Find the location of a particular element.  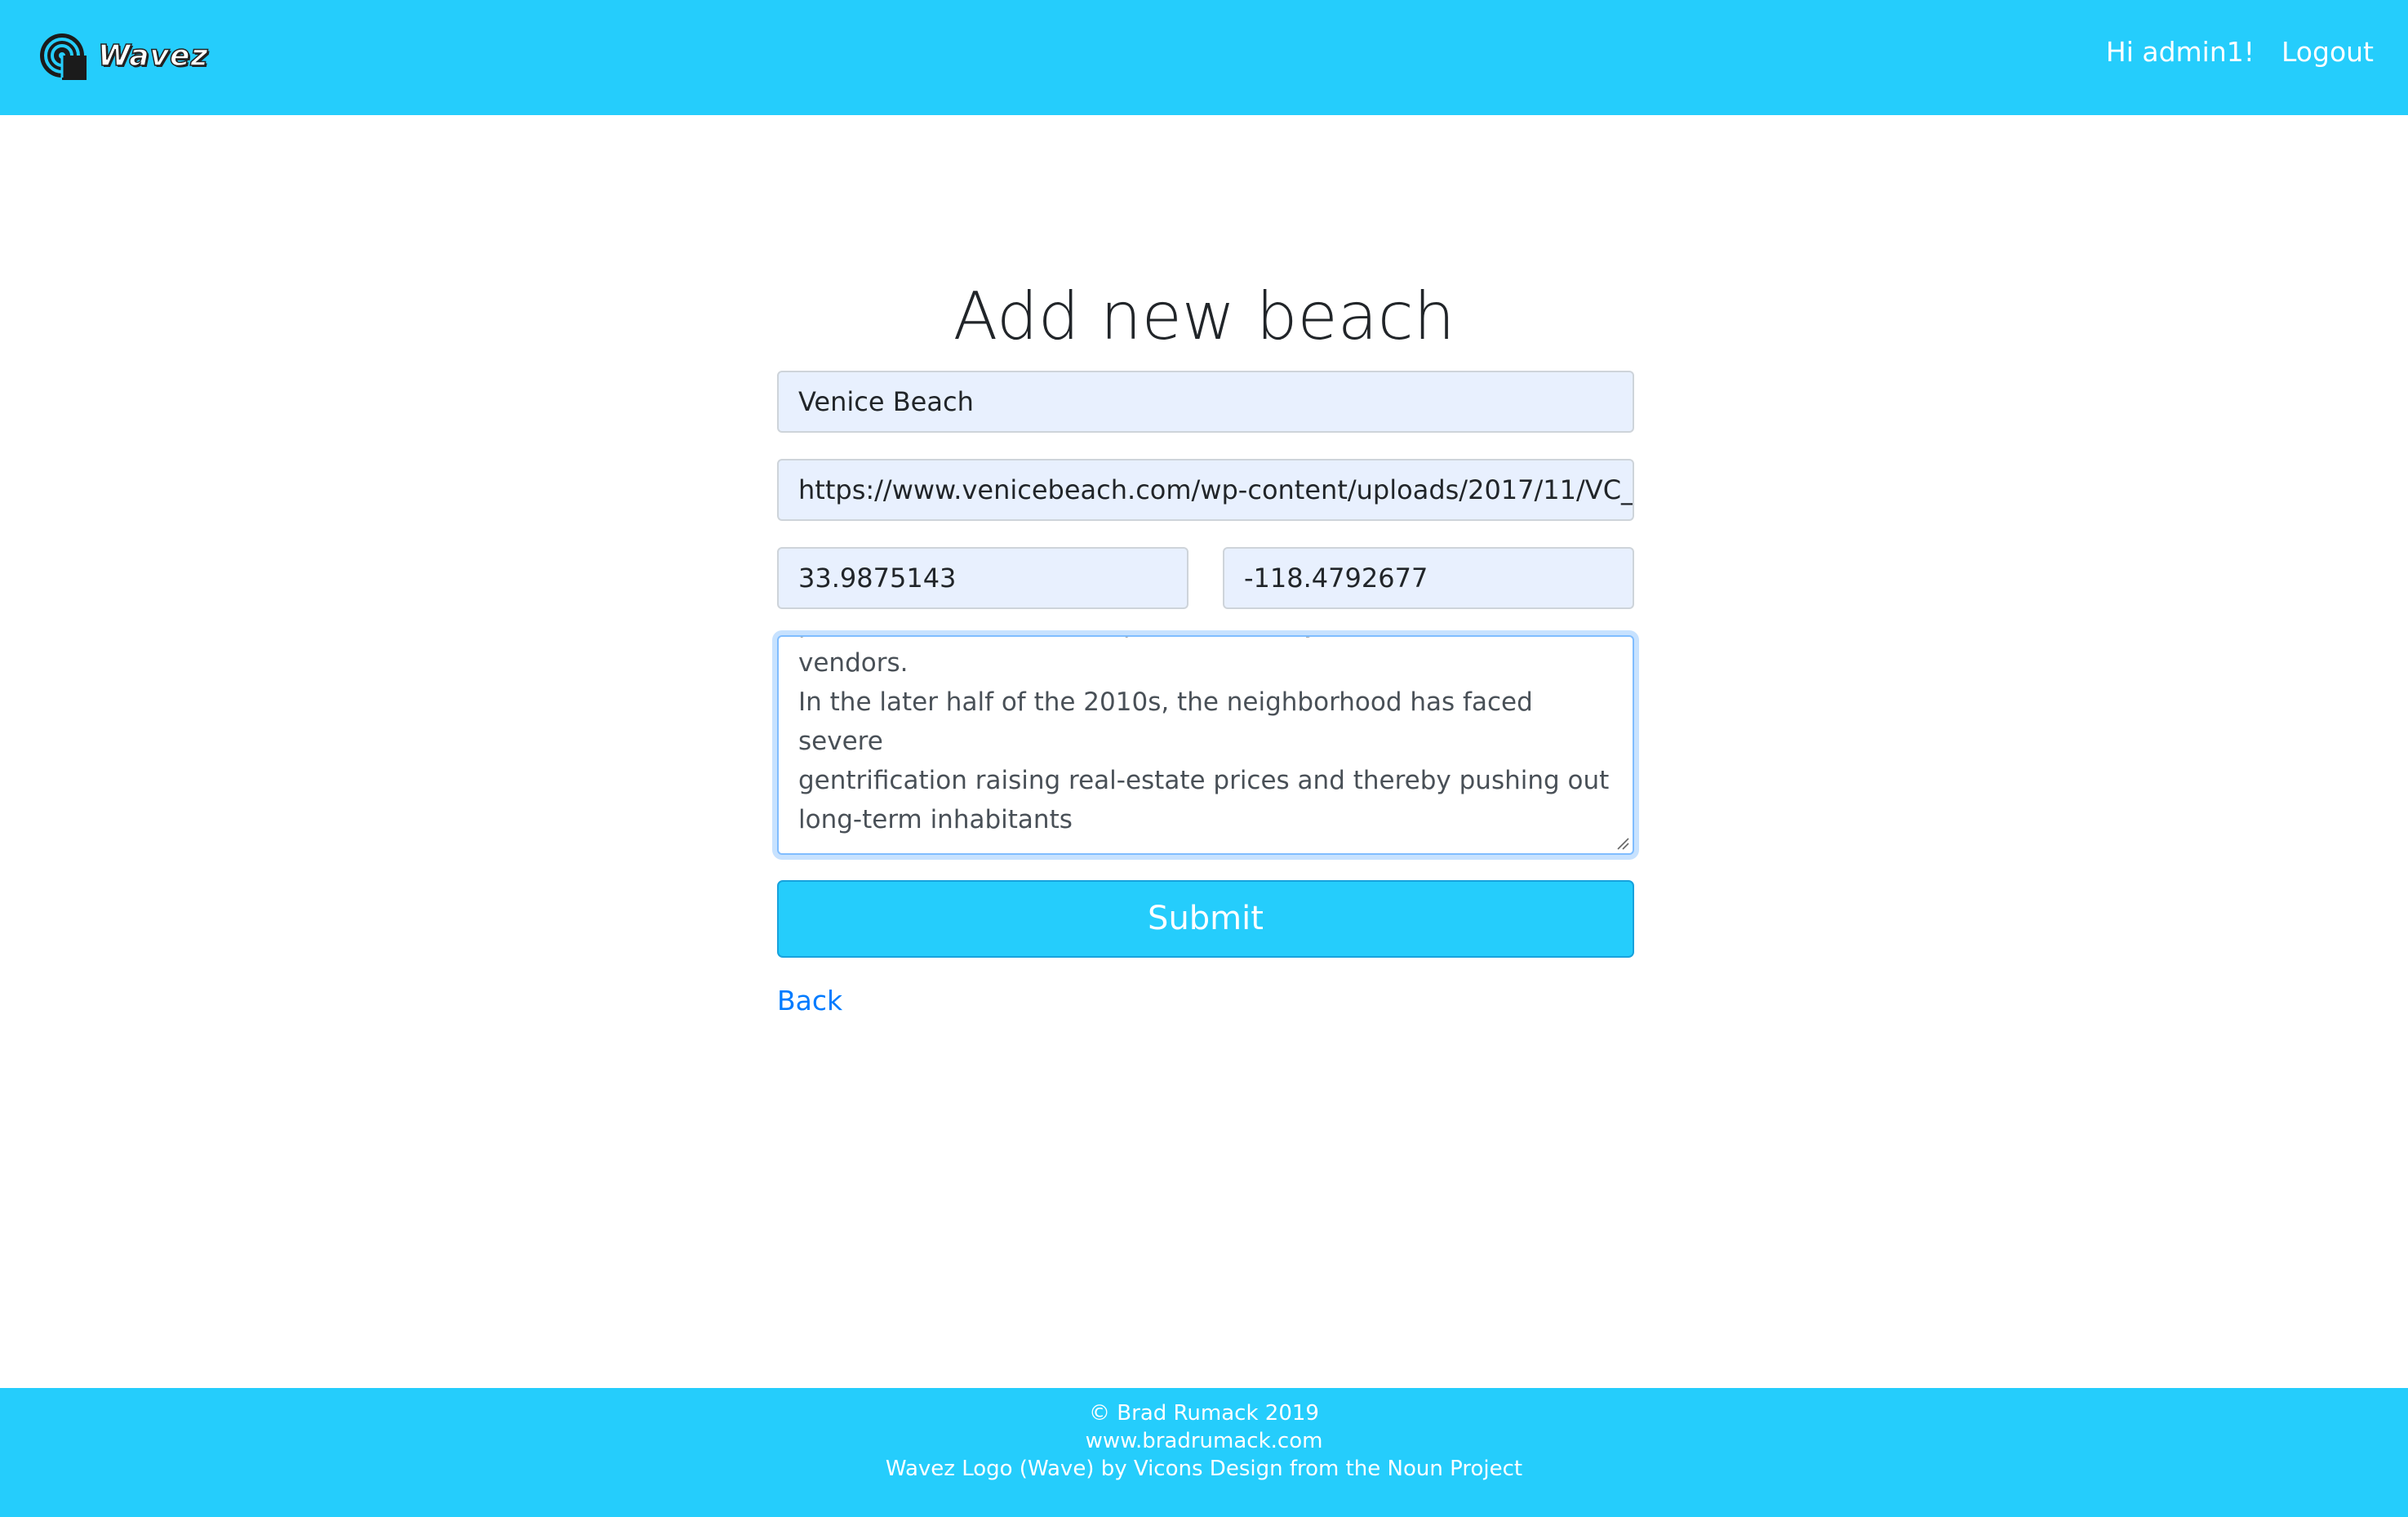

latitude-value: 33.9875143 is located at coordinates (877, 578).